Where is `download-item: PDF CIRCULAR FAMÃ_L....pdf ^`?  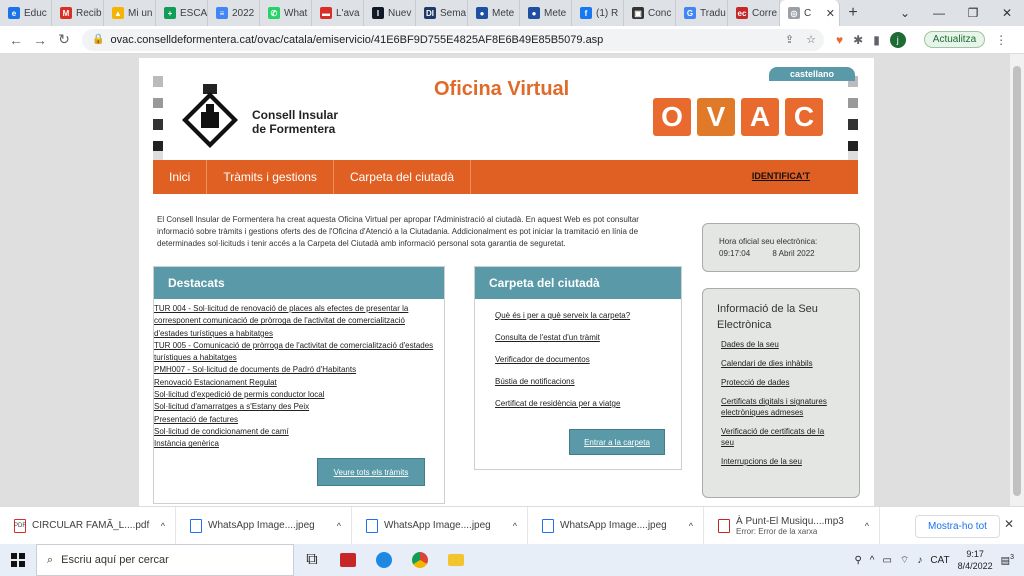 download-item: PDF CIRCULAR FAMÃ_L....pdf ^ is located at coordinates (88, 525).